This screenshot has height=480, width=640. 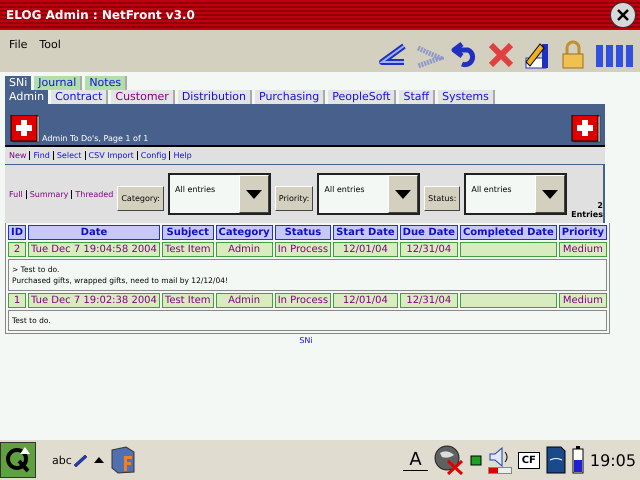 What do you see at coordinates (449, 460) in the screenshot?
I see `network-disconnected-icon` at bounding box center [449, 460].